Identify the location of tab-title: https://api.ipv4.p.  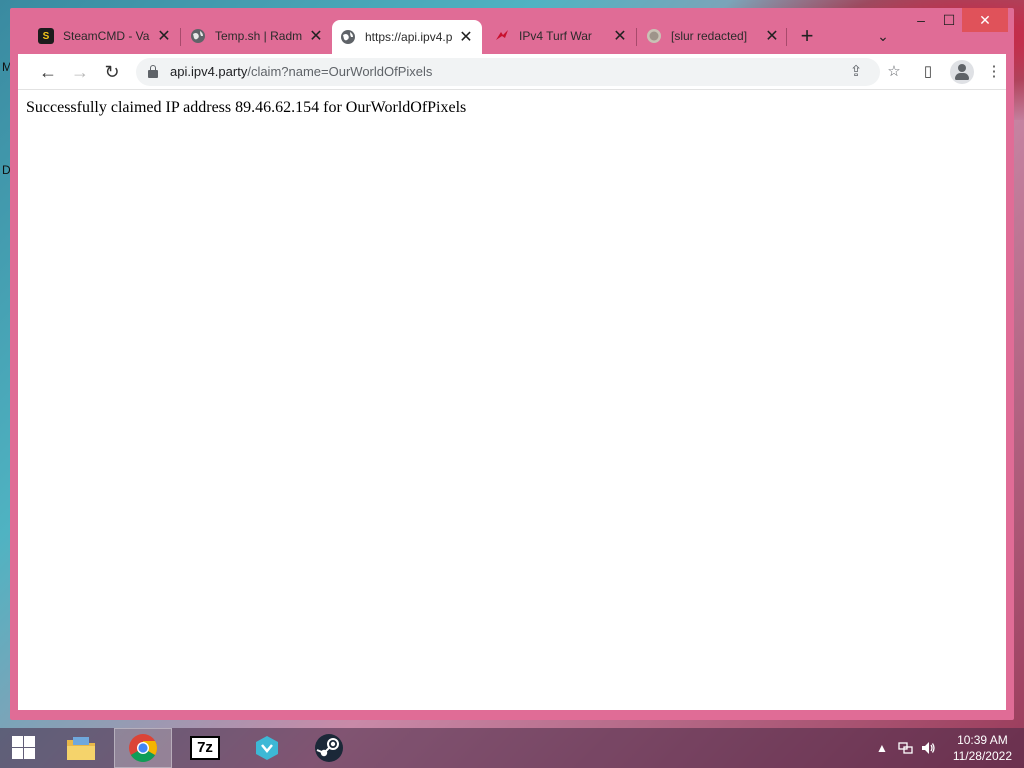
(408, 37).